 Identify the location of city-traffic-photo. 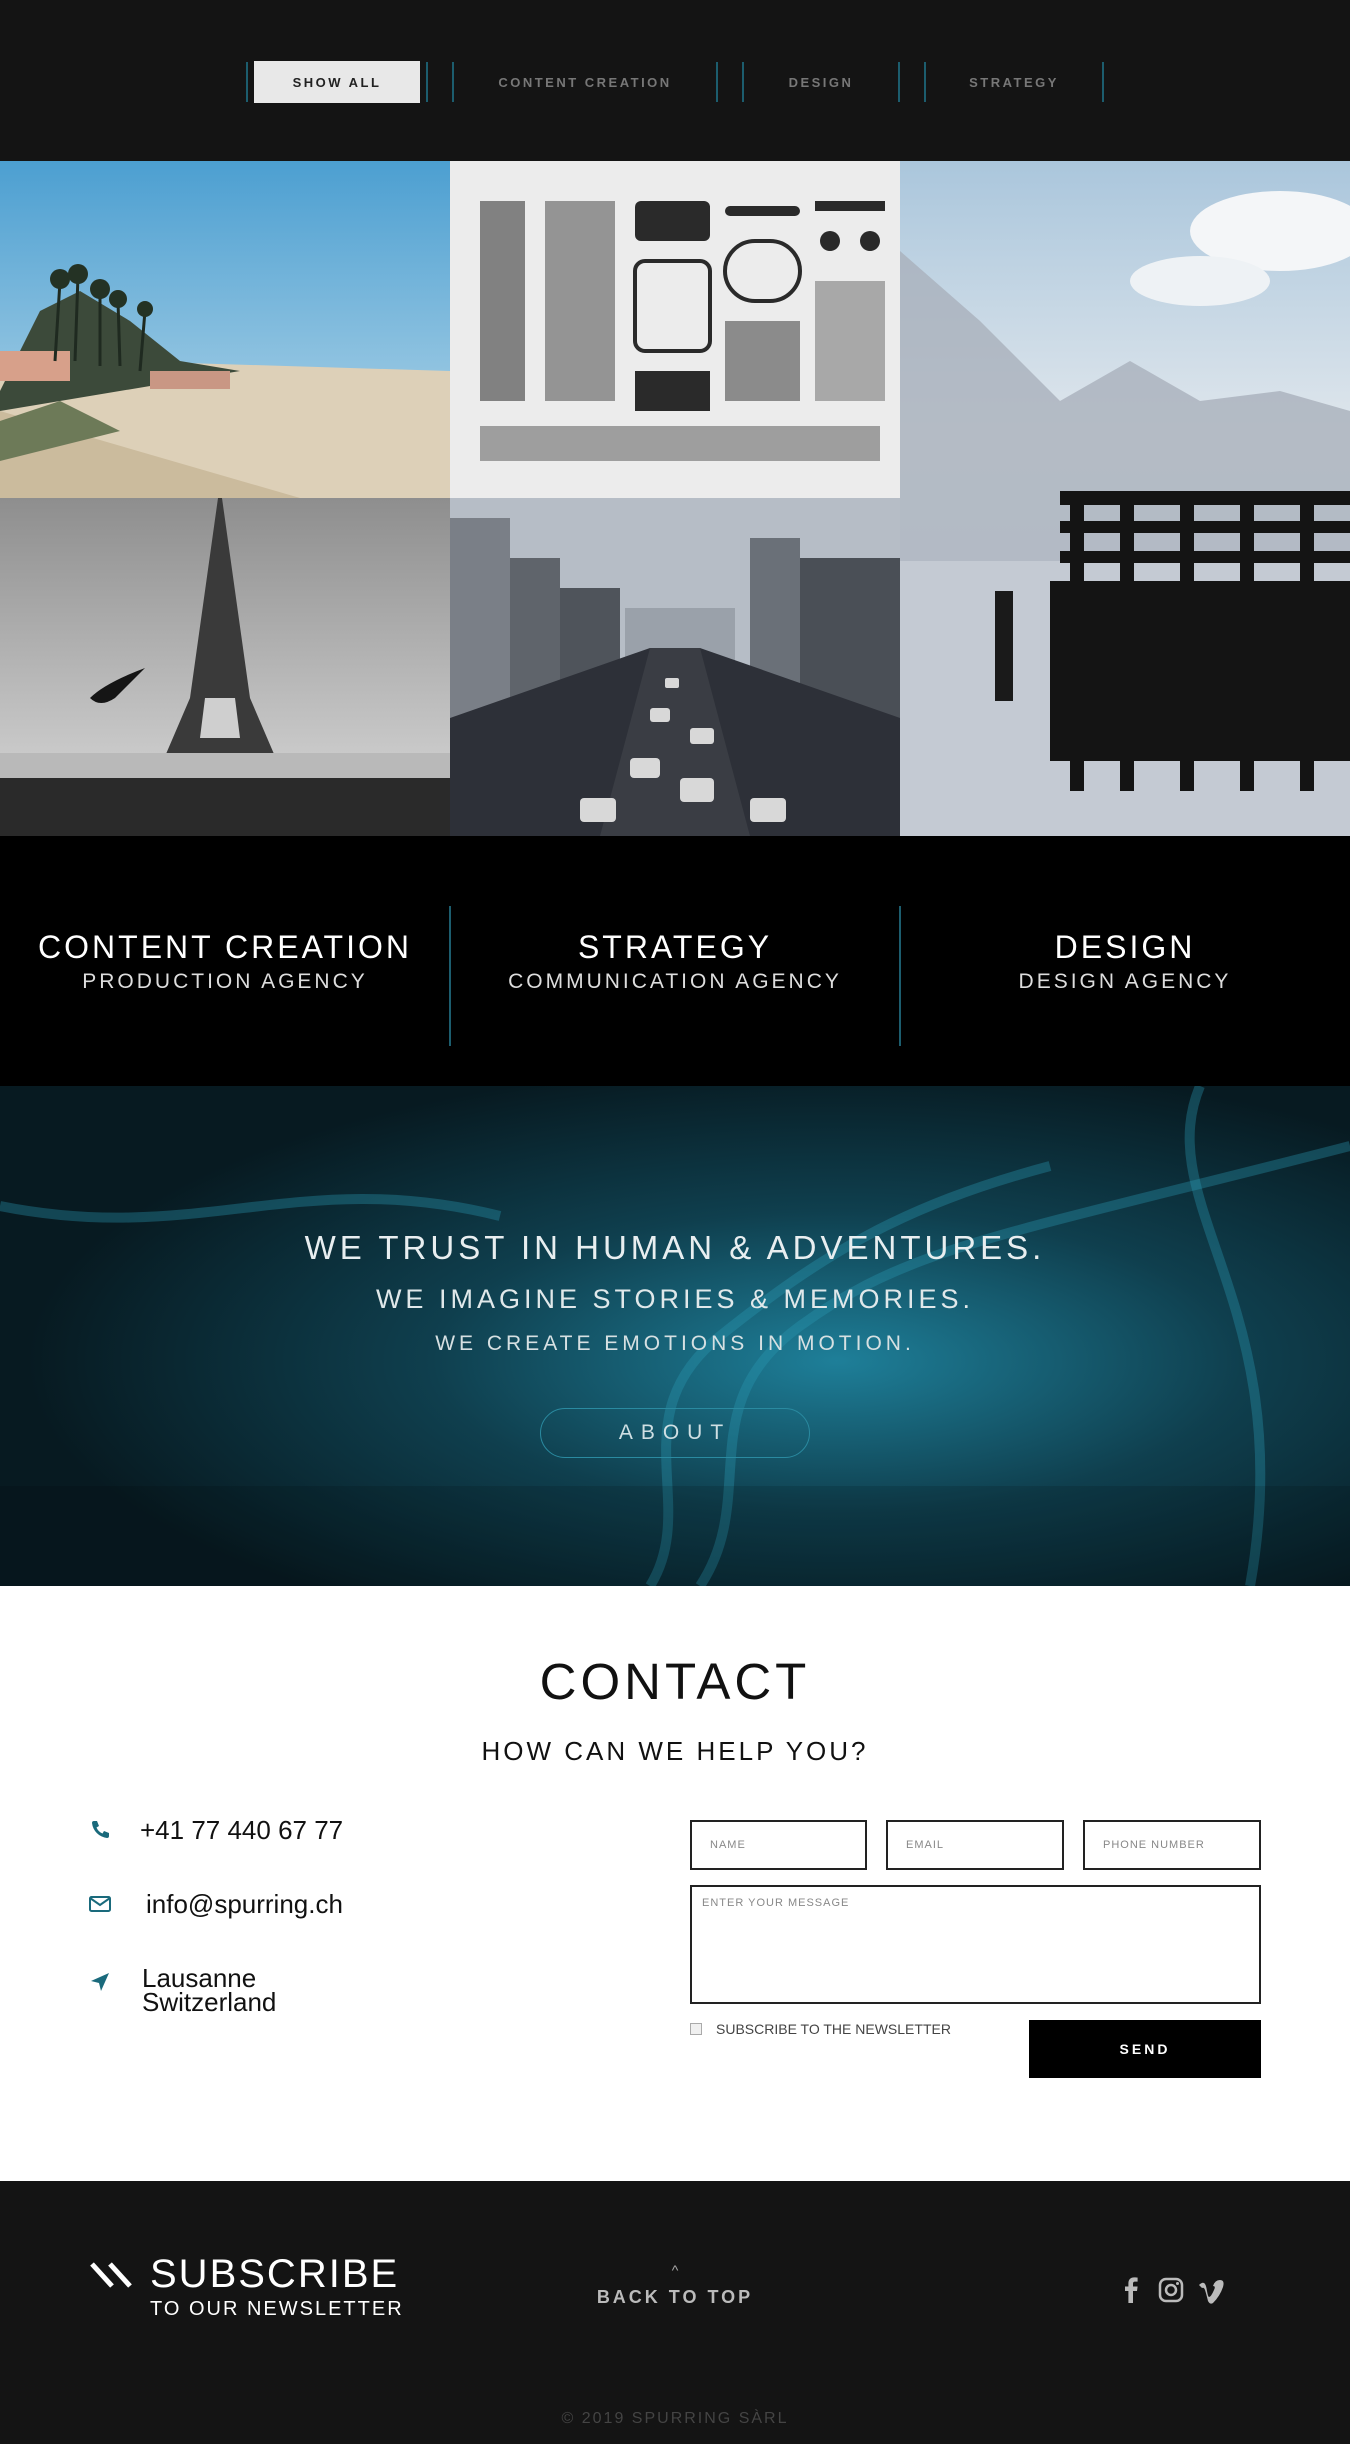
(675, 667).